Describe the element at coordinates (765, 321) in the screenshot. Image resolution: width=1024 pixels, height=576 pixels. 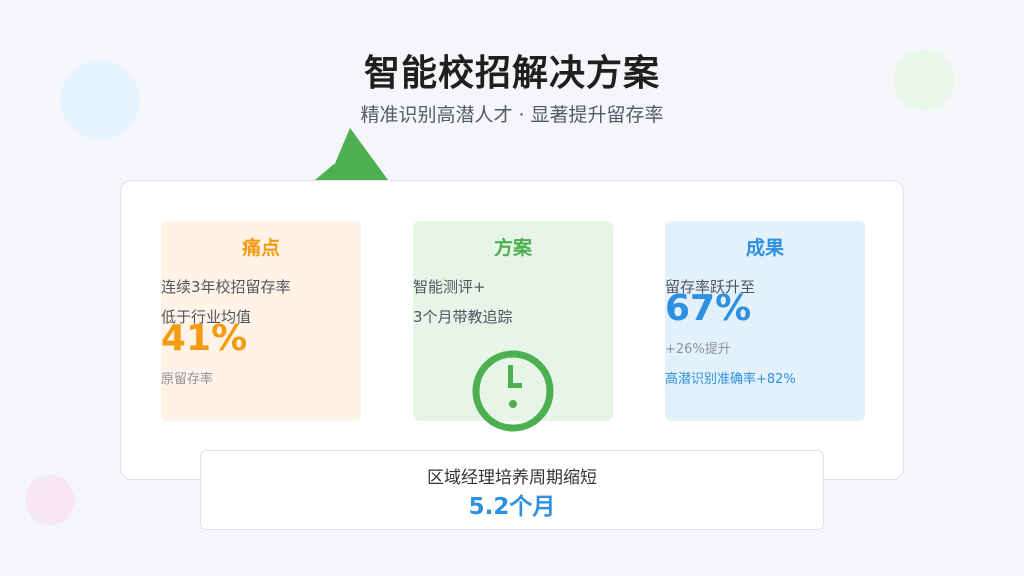
I see `result-card: 成果 留存率跃升至 67% +26%提升 高潜识别准确率+82%` at that location.